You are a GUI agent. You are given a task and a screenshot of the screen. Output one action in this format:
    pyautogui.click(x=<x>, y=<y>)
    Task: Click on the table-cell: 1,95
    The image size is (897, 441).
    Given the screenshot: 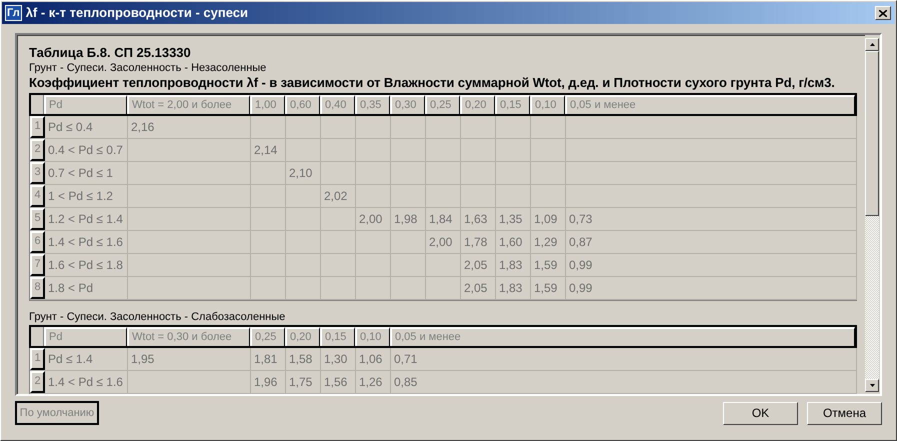 What is the action you would take?
    pyautogui.click(x=189, y=359)
    